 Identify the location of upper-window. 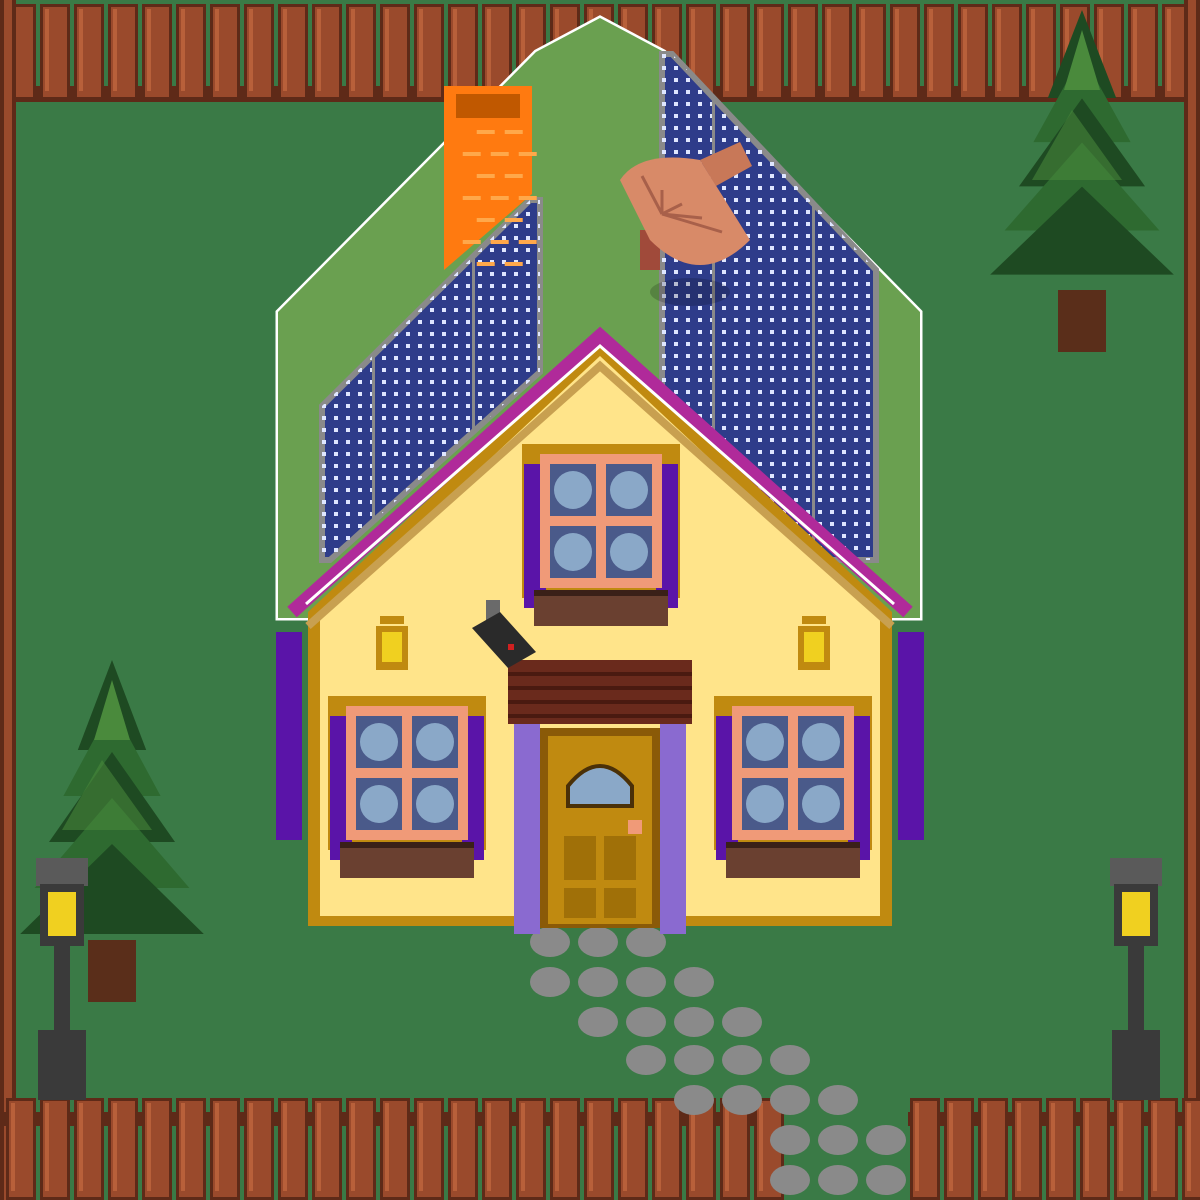
(601, 535).